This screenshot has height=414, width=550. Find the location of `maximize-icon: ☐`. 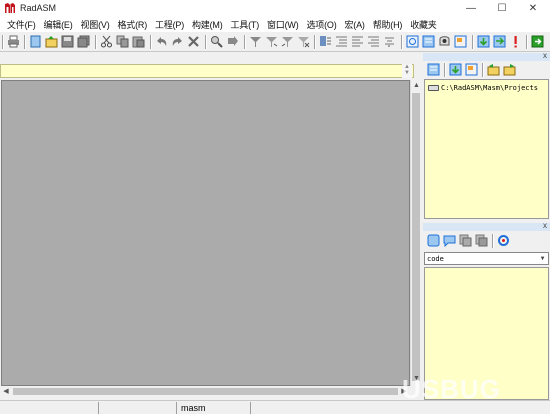

maximize-icon: ☐ is located at coordinates (502, 8).